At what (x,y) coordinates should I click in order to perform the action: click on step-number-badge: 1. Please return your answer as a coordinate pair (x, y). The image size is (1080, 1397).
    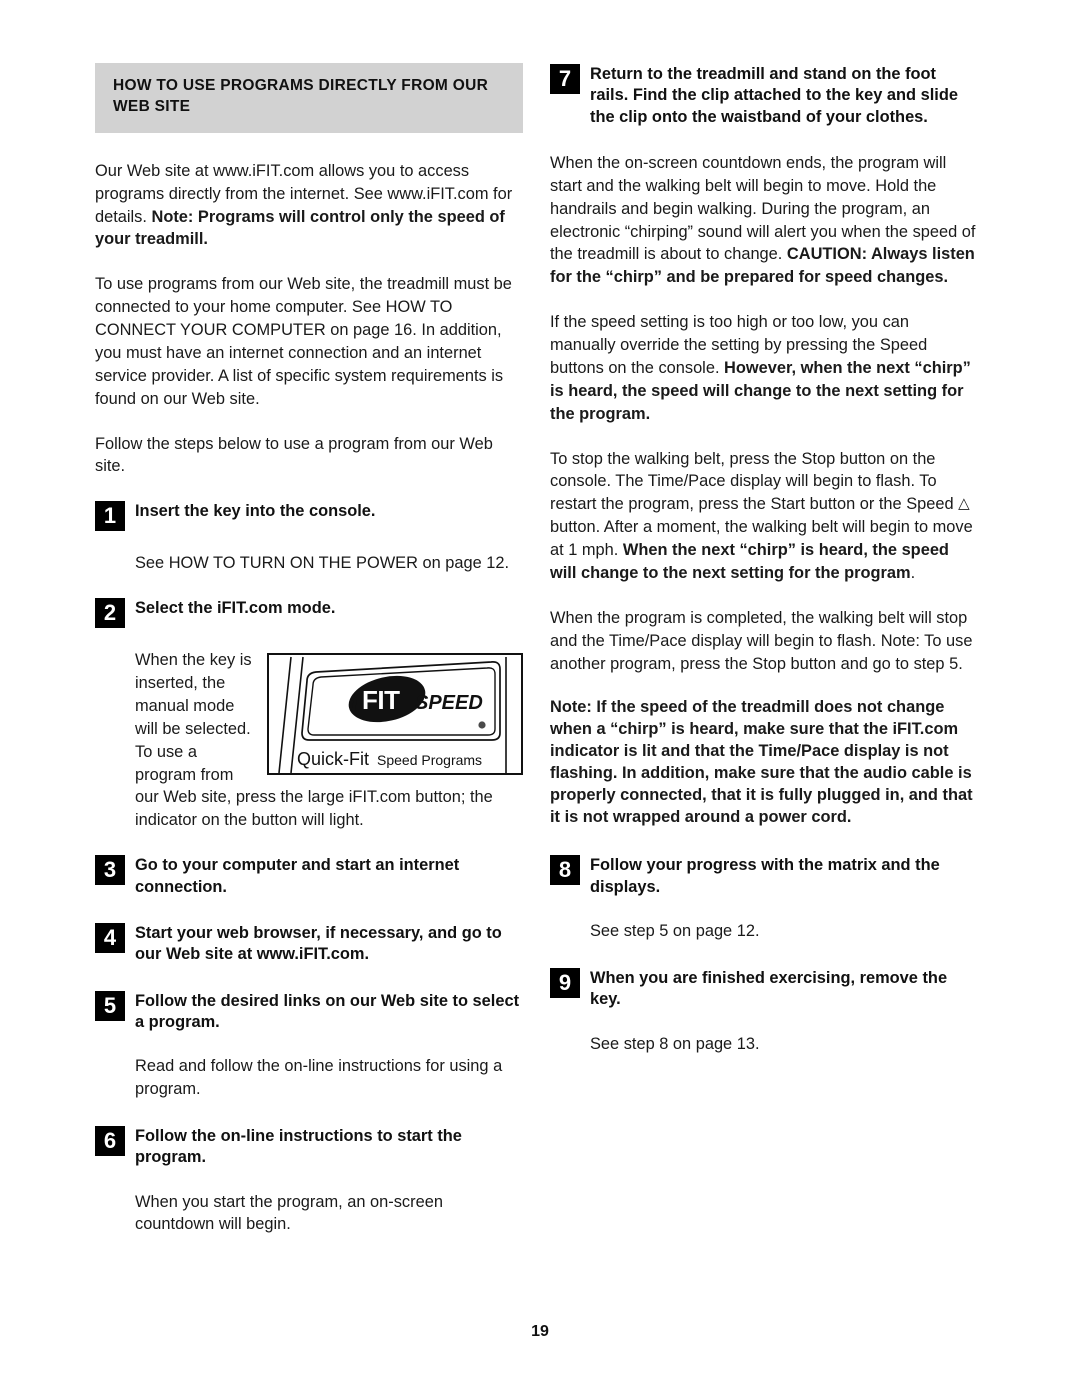
    Looking at the image, I should click on (110, 516).